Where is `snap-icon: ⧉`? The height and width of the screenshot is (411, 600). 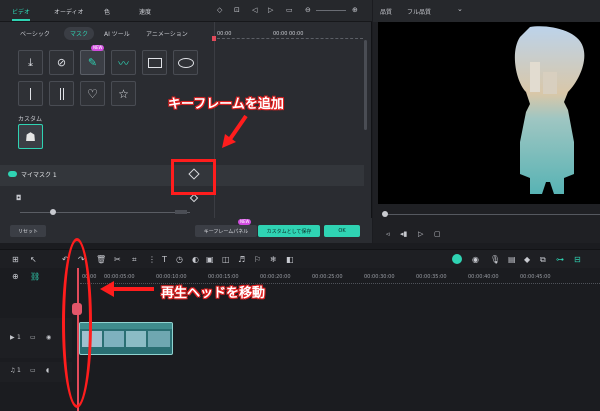 snap-icon: ⧉ is located at coordinates (543, 260).